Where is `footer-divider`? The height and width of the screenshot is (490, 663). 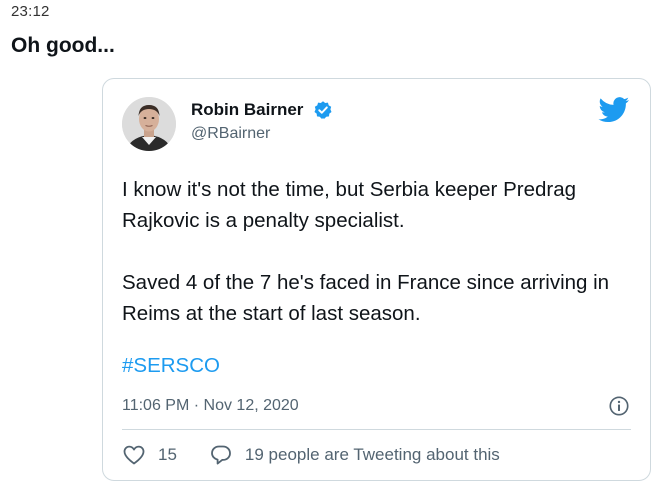
footer-divider is located at coordinates (376, 429).